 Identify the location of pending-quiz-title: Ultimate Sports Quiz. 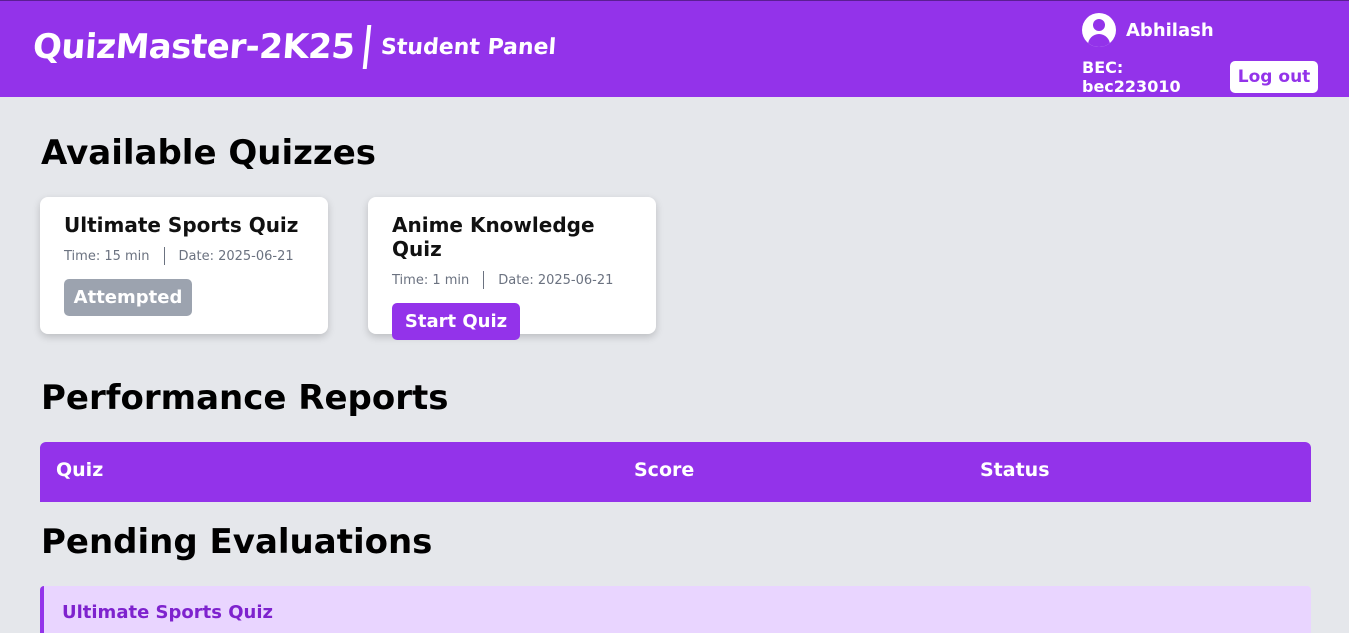
(167, 612).